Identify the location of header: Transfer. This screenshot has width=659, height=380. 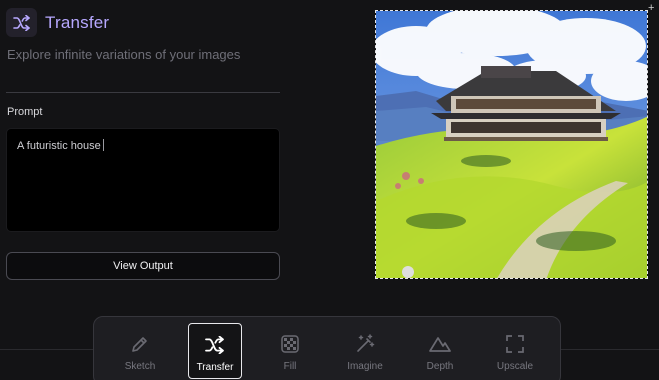
(57, 22).